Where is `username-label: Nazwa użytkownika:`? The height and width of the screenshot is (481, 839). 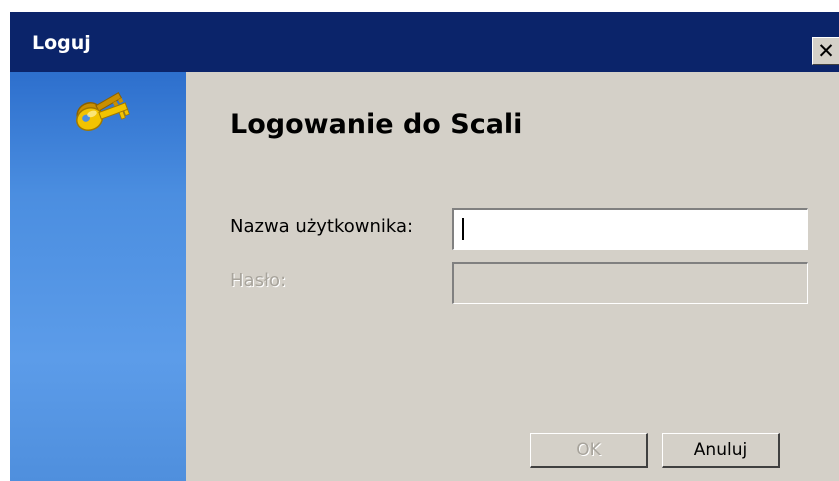 username-label: Nazwa użytkownika: is located at coordinates (322, 226).